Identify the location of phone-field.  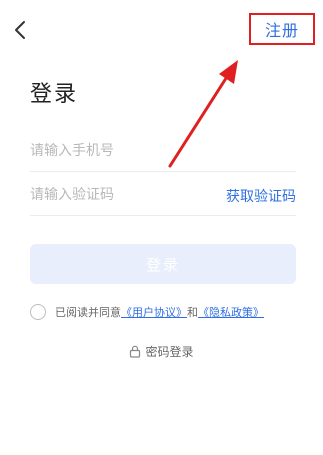
(163, 152).